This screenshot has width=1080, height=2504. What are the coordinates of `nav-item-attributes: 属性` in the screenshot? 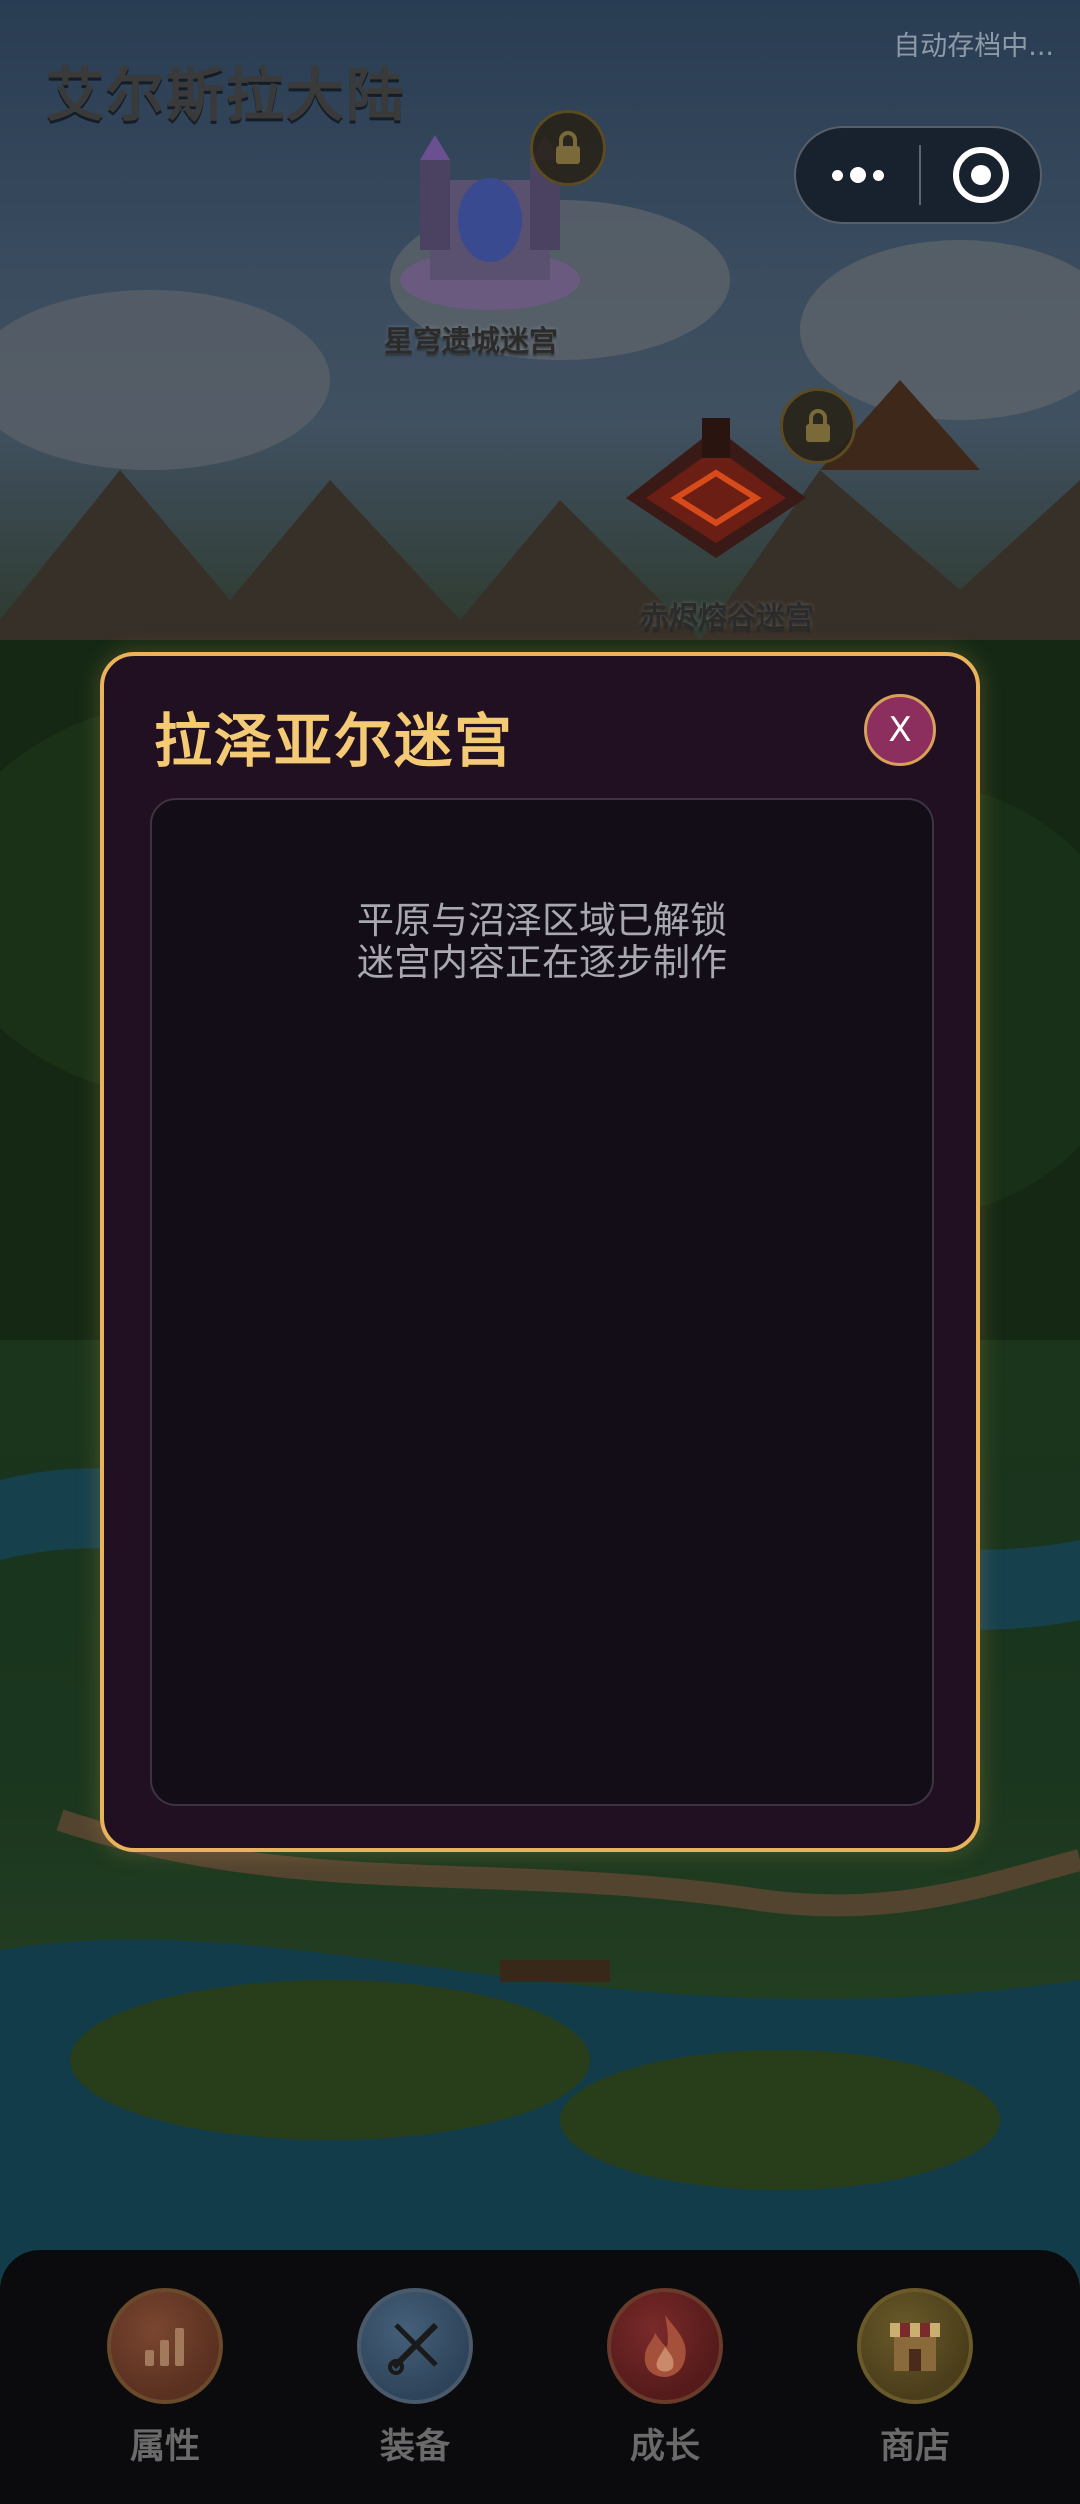 It's located at (165, 2377).